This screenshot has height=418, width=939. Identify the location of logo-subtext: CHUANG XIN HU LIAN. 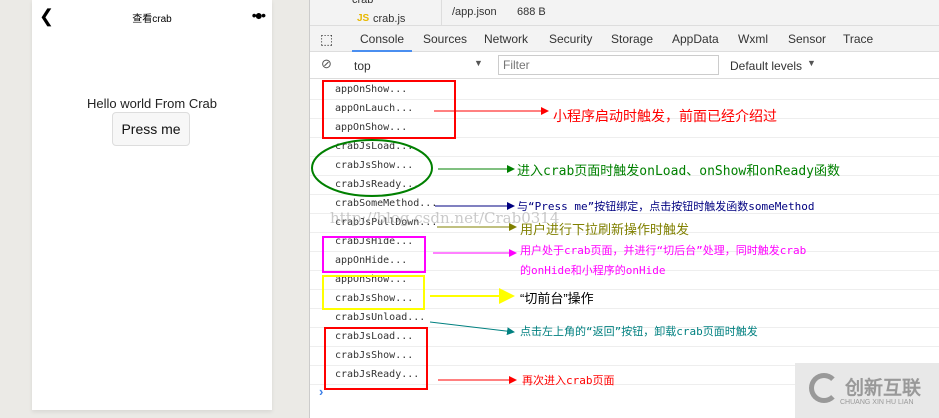
(877, 402).